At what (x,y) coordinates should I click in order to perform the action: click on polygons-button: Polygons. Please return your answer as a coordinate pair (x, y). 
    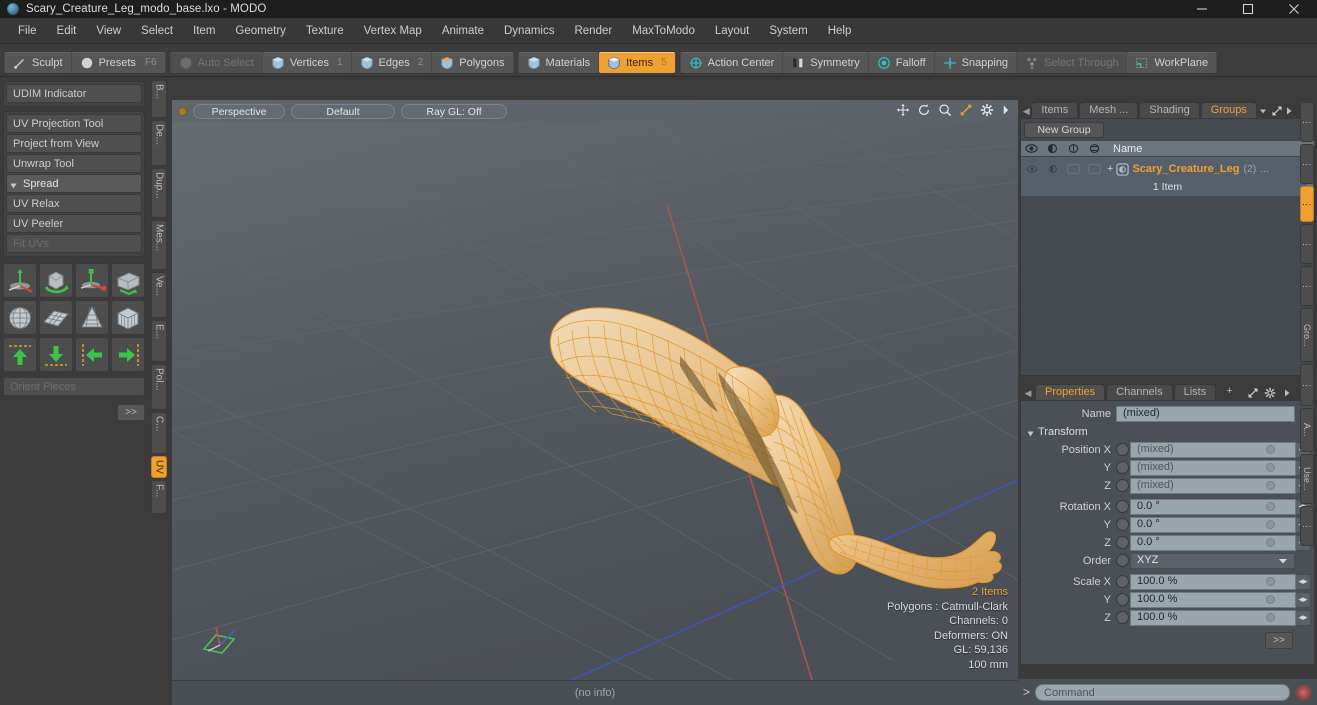
    Looking at the image, I should click on (472, 62).